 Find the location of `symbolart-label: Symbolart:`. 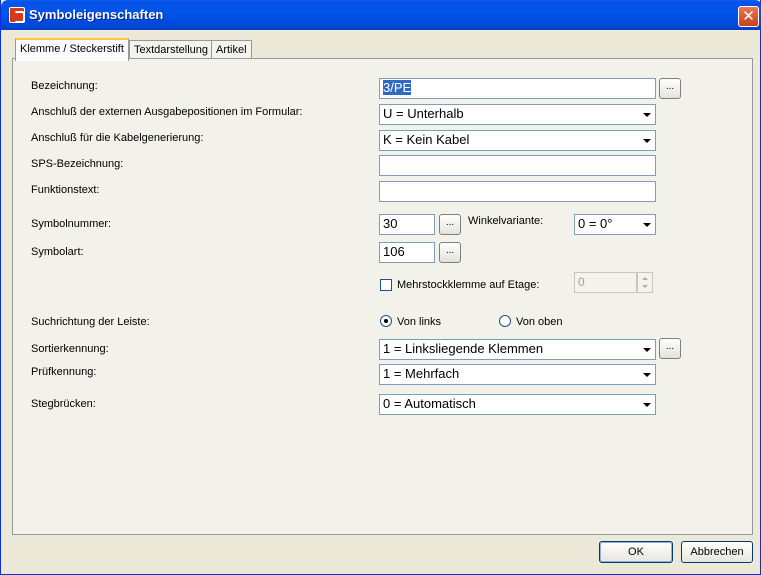

symbolart-label: Symbolart: is located at coordinates (57, 252).